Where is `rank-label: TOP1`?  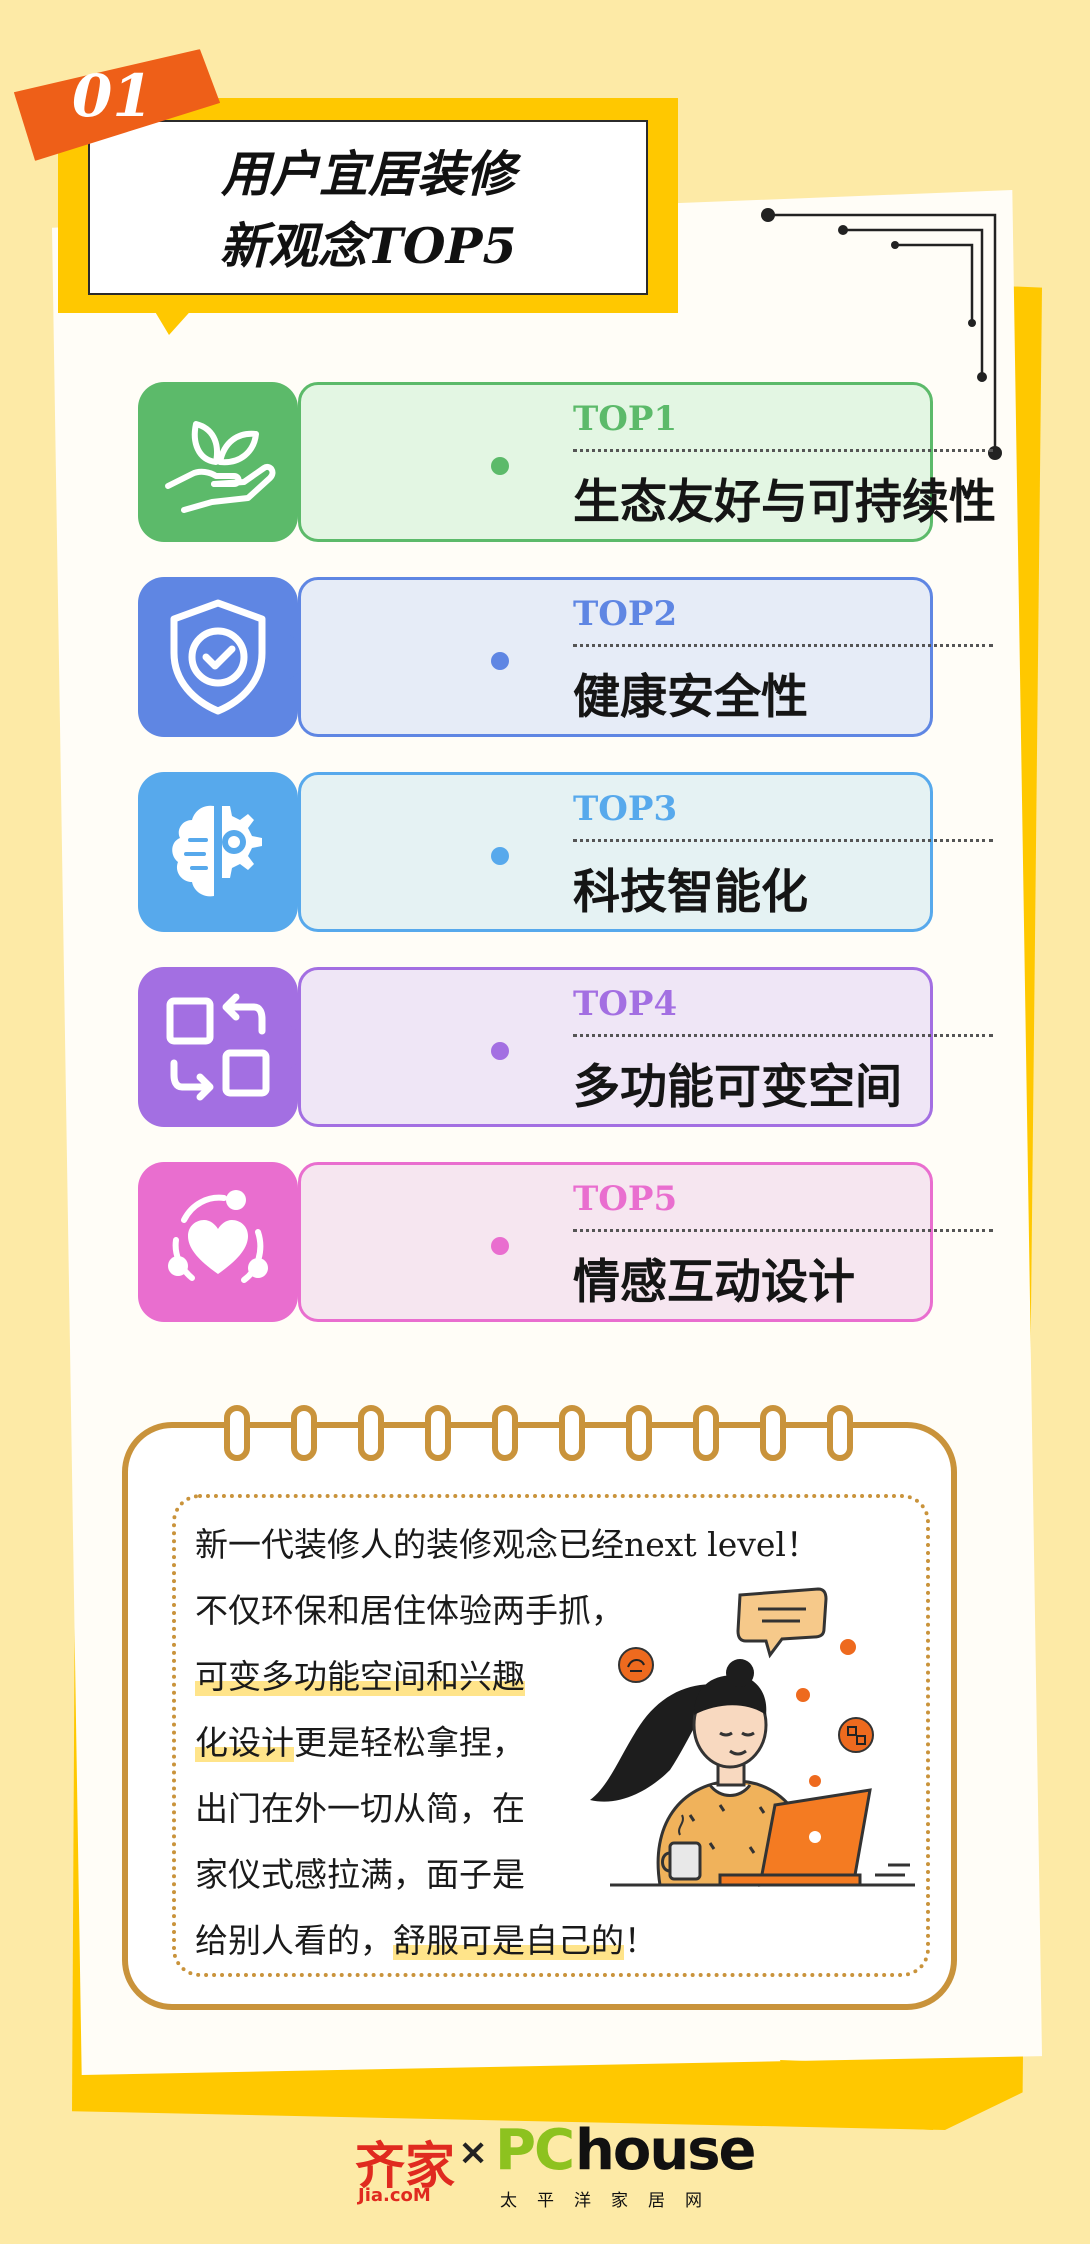
rank-label: TOP1 is located at coordinates (625, 419).